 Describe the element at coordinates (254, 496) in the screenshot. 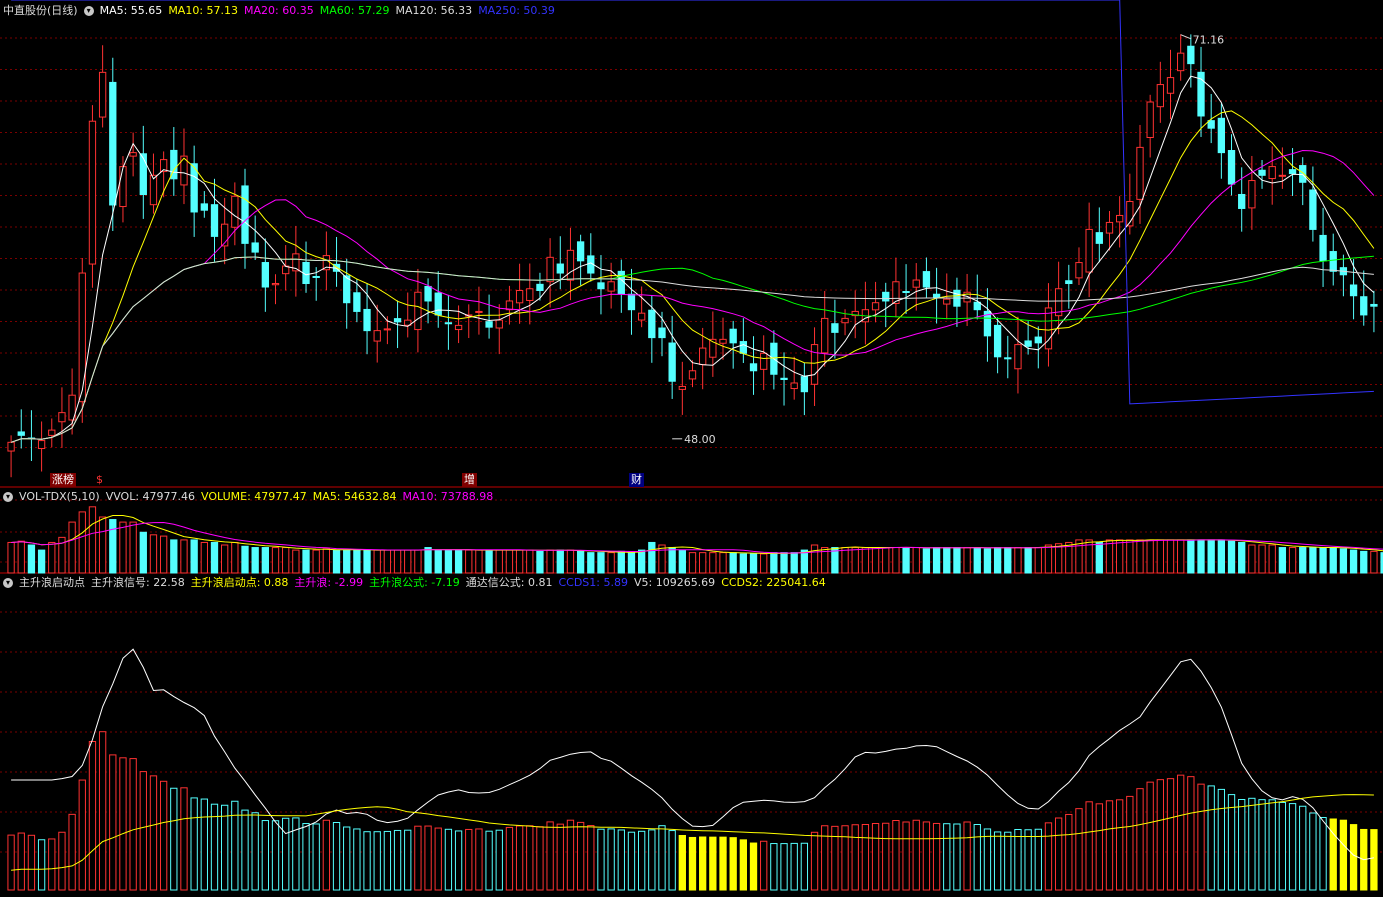

I see `volume-label: VOLUME: 47977.47` at that location.